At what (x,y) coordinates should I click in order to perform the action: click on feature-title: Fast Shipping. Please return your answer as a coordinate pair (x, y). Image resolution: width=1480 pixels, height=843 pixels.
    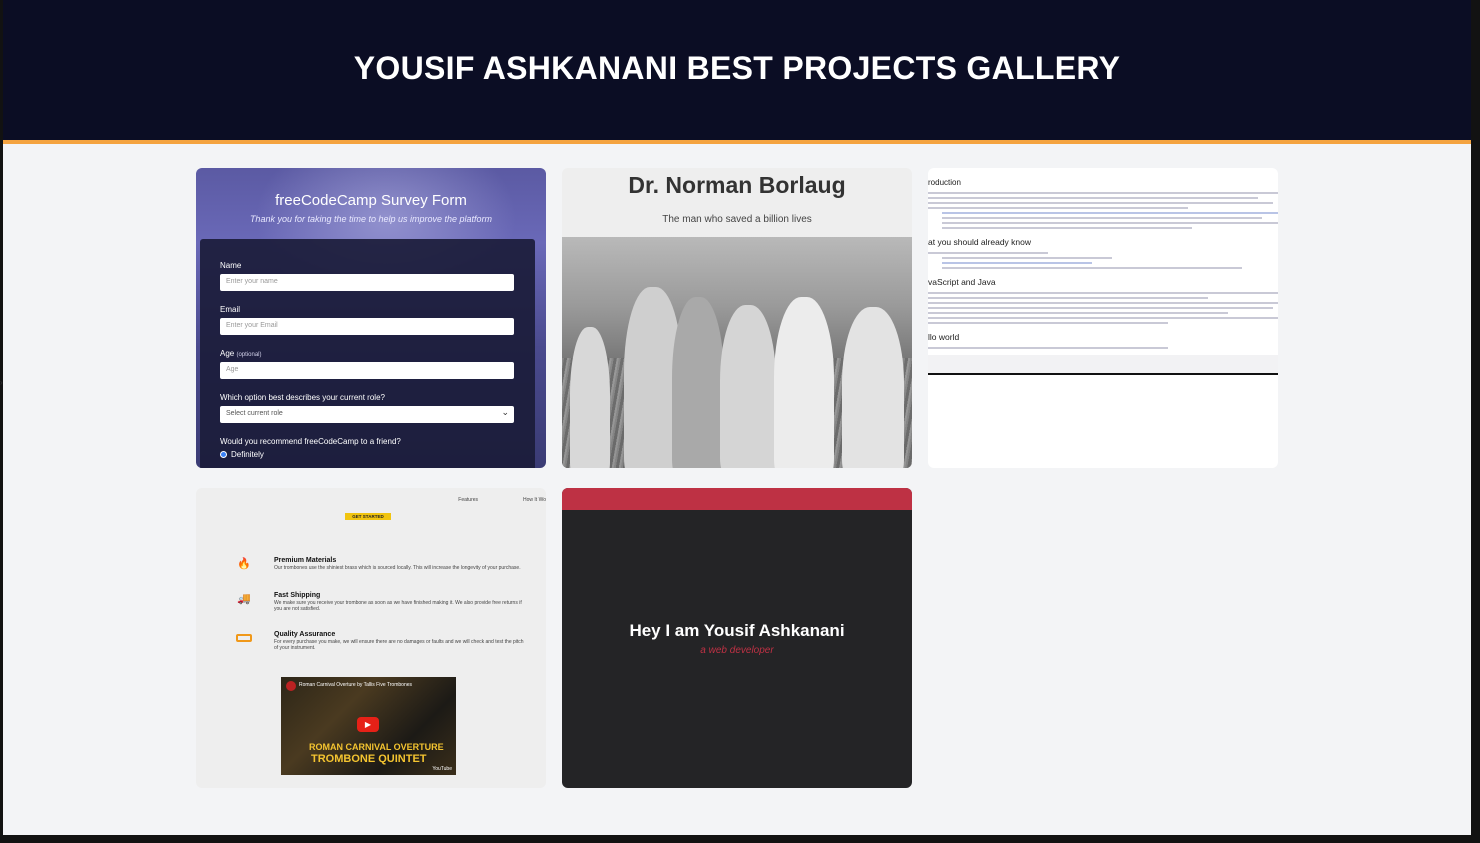
    Looking at the image, I should click on (297, 595).